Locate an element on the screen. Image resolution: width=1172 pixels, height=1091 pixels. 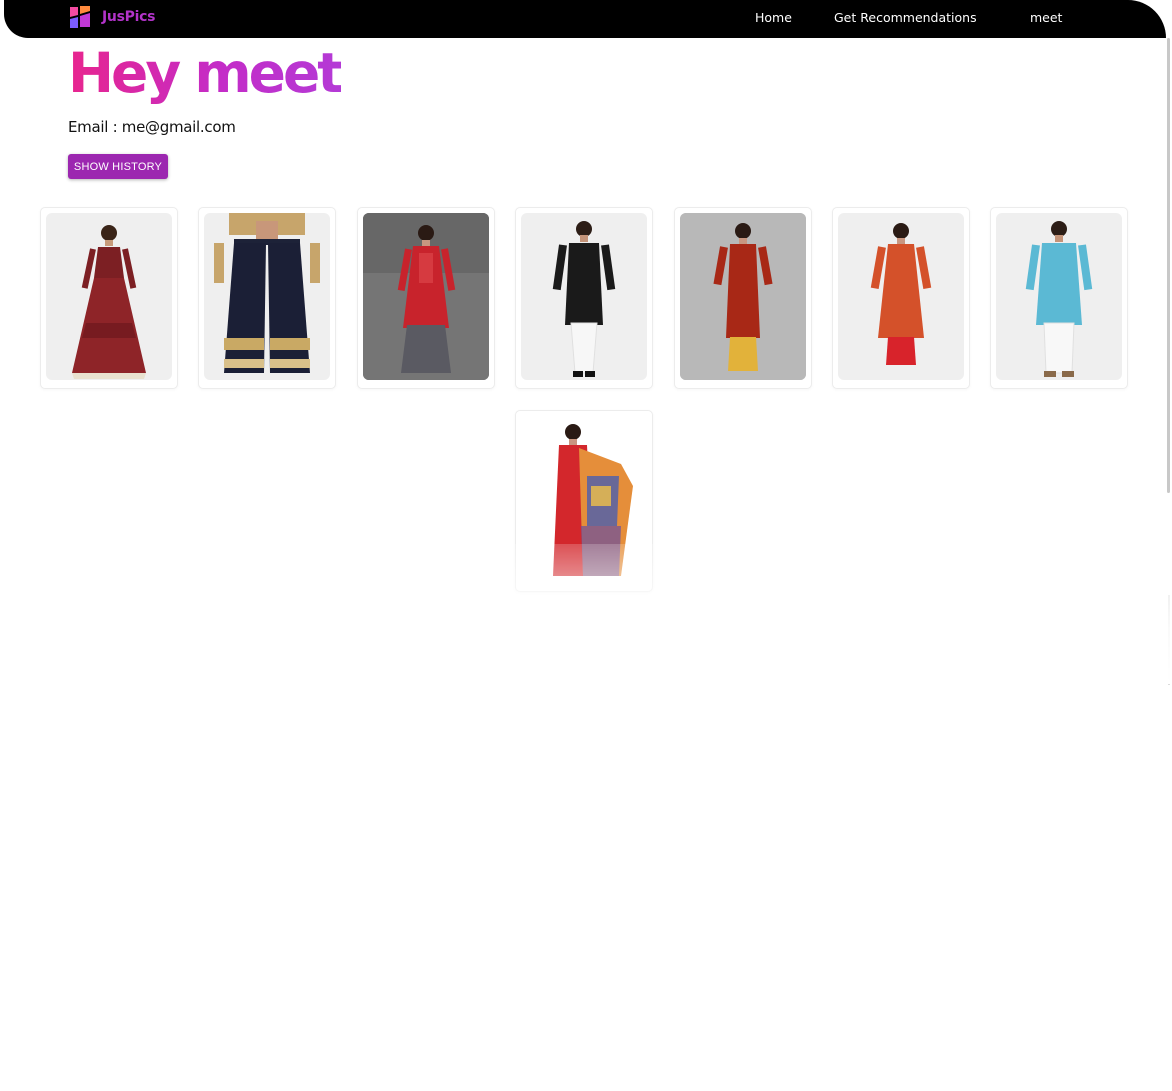
brand-name: JusPics is located at coordinates (129, 17).